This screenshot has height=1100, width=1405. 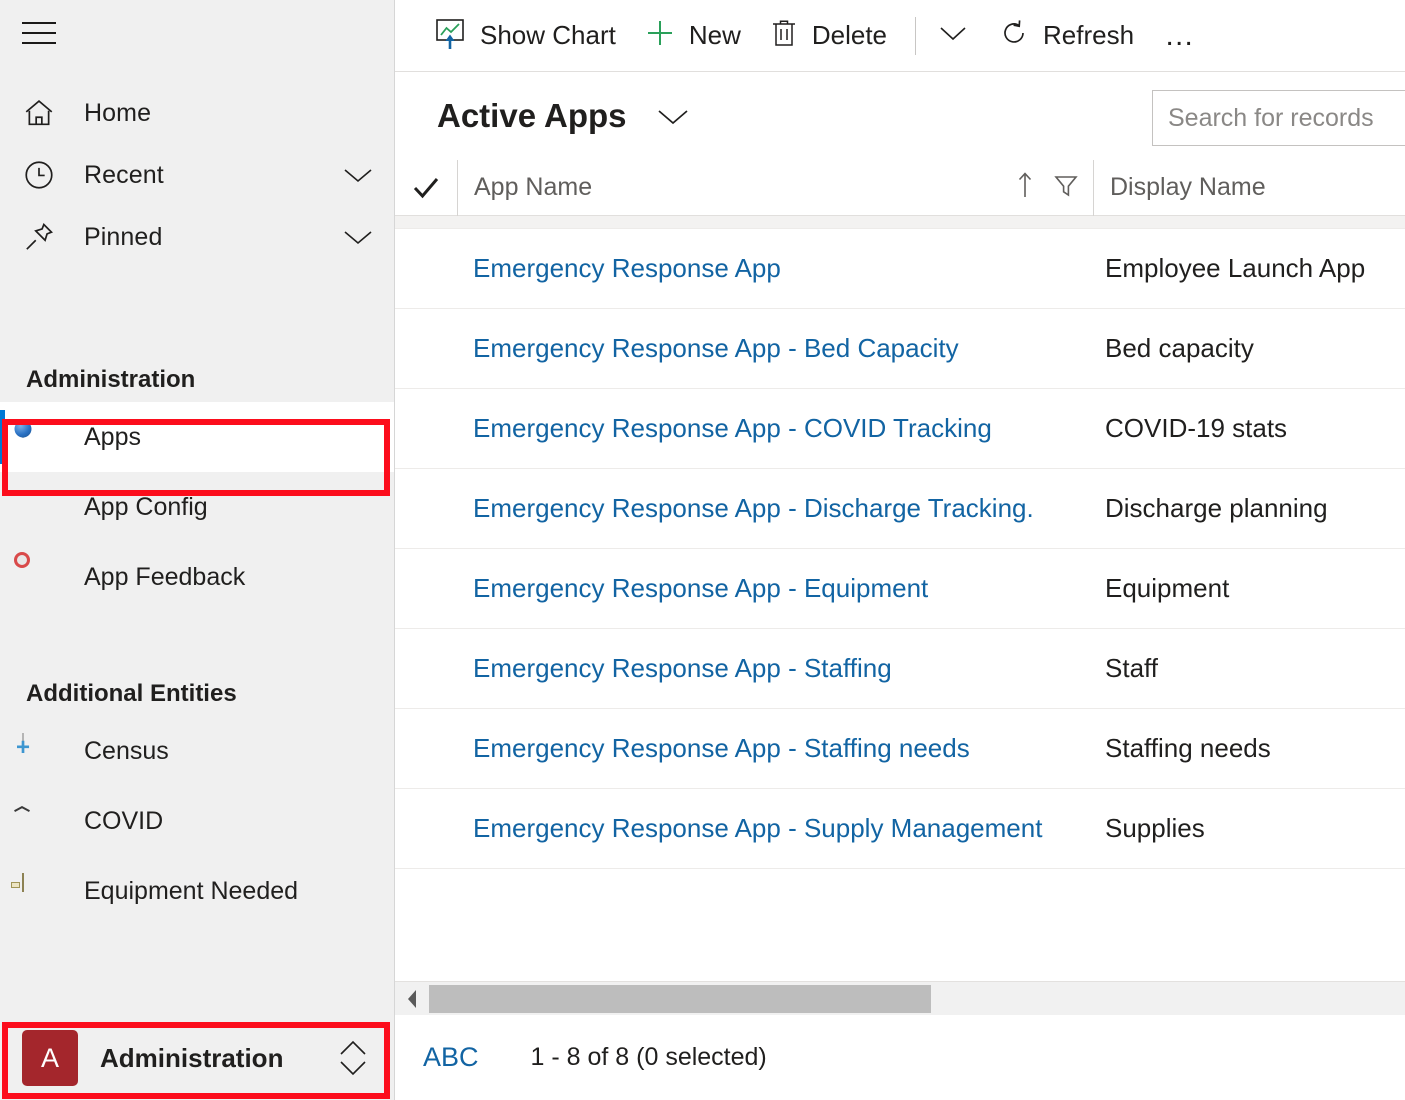 I want to click on search-records-box, so click(x=1278, y=118).